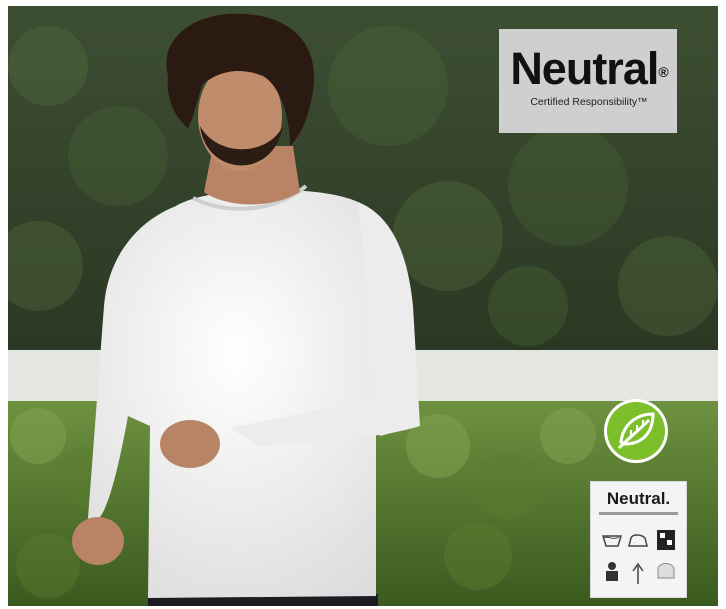 This screenshot has height=609, width=726. I want to click on iron-icon, so click(638, 540).